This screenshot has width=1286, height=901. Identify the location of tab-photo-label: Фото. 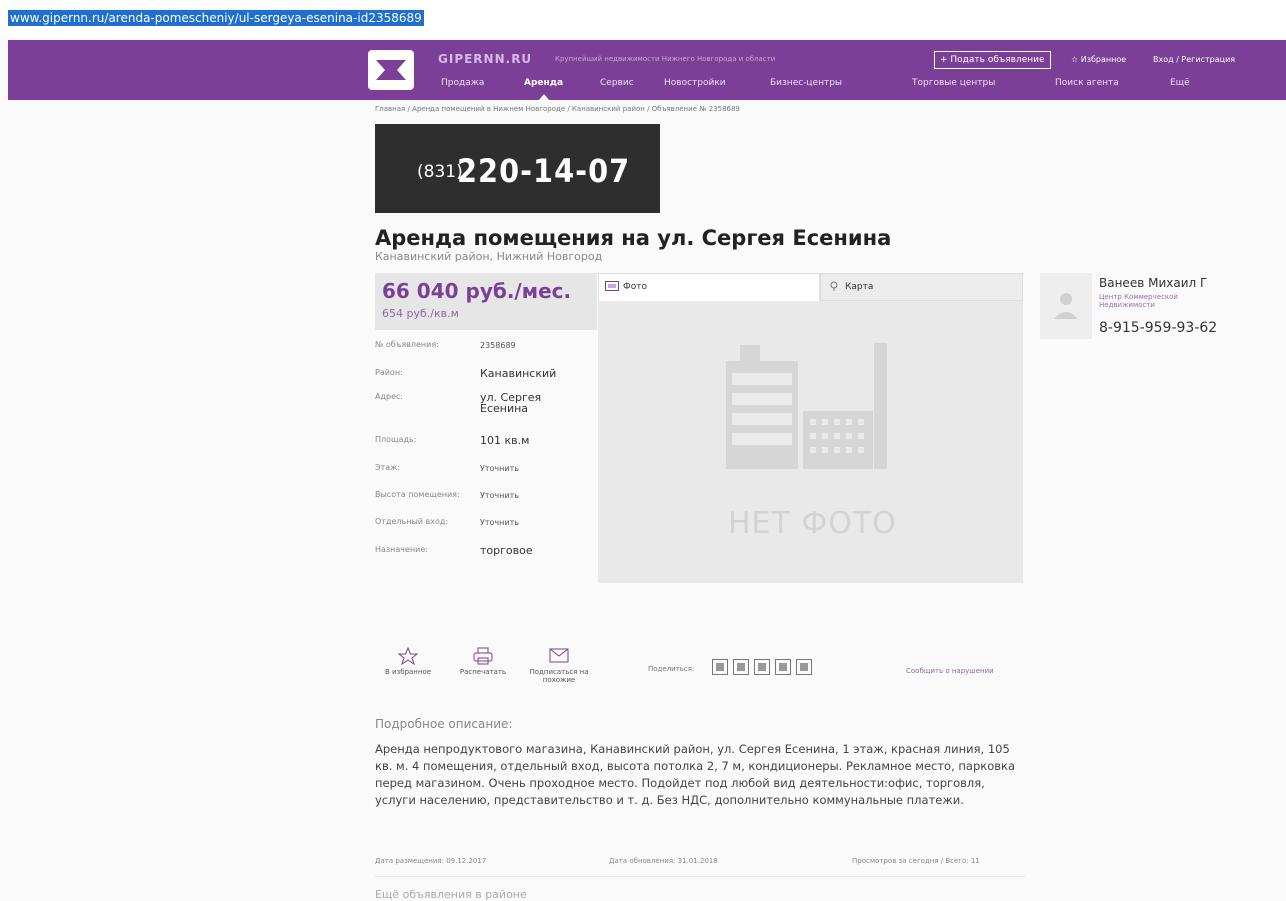
(635, 287).